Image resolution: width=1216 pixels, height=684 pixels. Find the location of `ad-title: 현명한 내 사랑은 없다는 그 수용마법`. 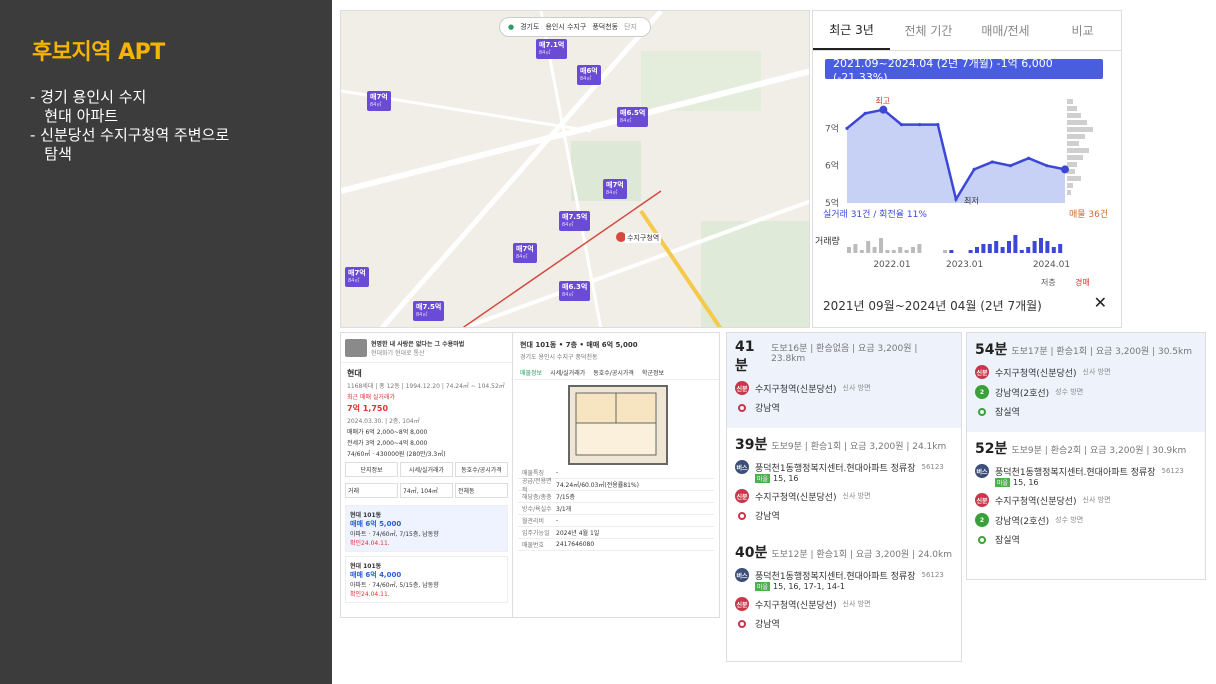

ad-title: 현명한 내 사랑은 없다는 그 수용마법 is located at coordinates (418, 344).